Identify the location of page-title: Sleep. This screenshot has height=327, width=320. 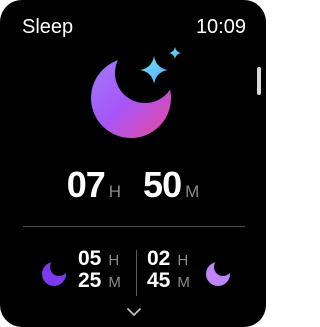
(48, 27).